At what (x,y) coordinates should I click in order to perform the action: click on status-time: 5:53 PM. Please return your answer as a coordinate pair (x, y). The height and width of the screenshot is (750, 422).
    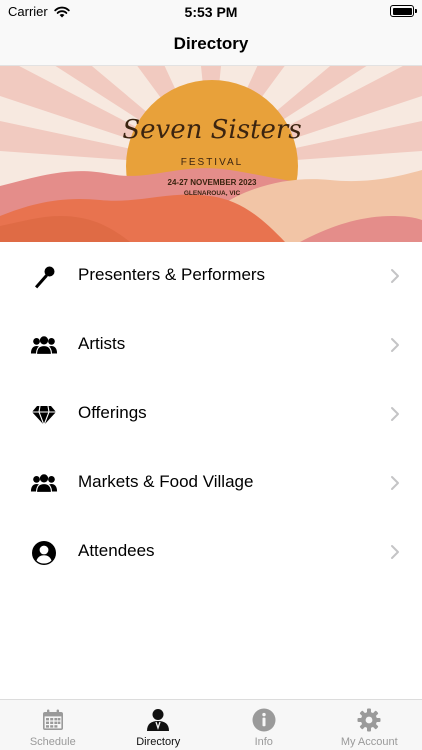
    Looking at the image, I should click on (211, 12).